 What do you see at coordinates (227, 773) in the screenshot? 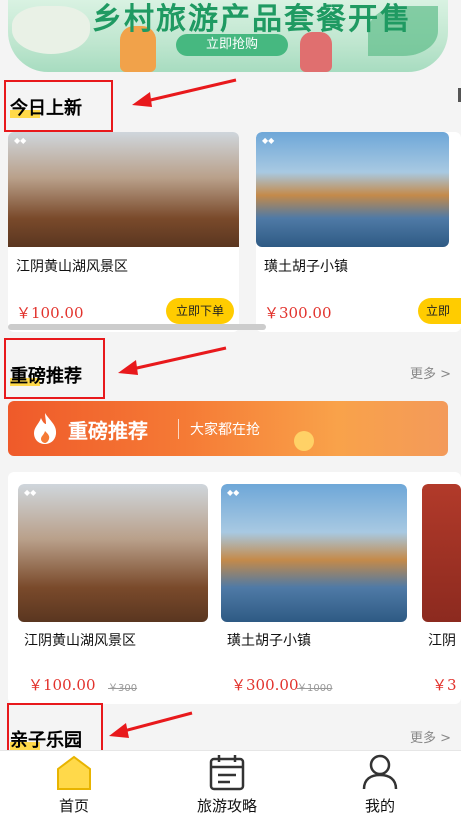
I see `calendar-icon` at bounding box center [227, 773].